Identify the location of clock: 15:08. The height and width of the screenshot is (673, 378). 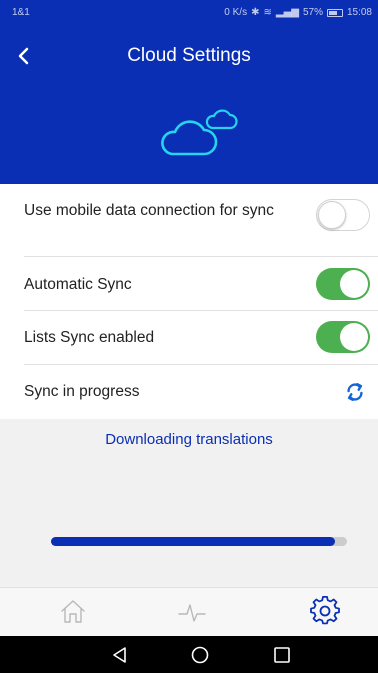
(359, 12).